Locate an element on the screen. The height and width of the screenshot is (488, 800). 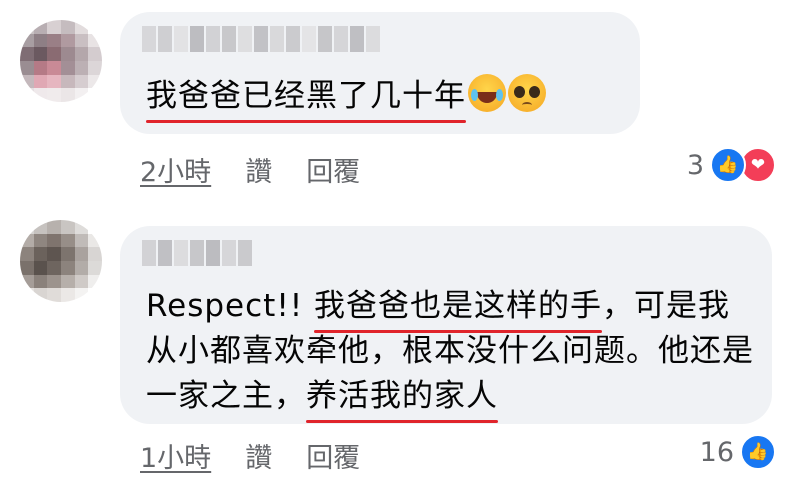
text-prefix: Respect!! is located at coordinates (230, 306).